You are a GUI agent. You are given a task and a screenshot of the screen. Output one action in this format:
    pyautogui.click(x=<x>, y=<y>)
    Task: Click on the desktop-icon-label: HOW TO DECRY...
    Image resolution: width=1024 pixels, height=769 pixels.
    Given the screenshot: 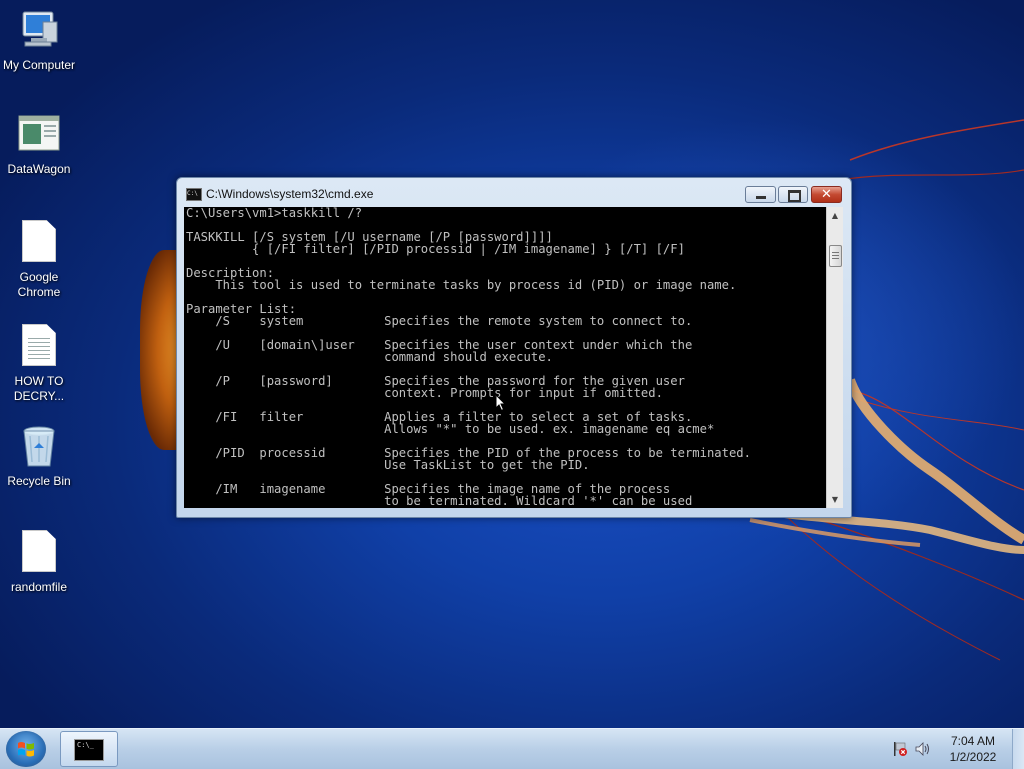 What is the action you would take?
    pyautogui.click(x=39, y=388)
    